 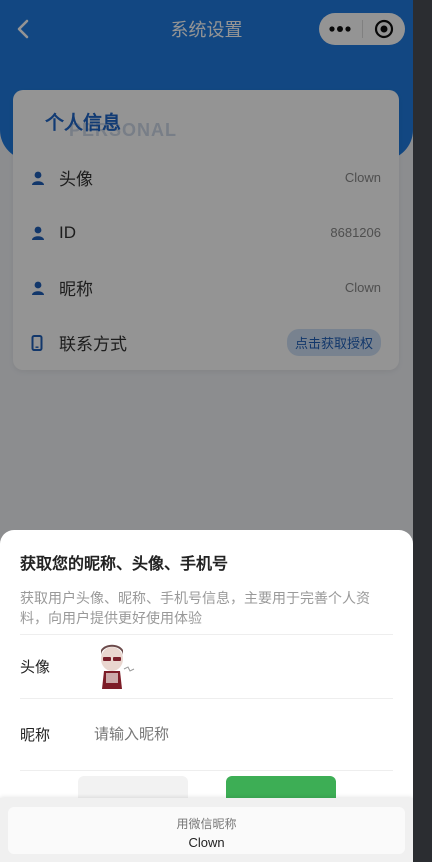 I want to click on nickname-suggestion-bar: 用微信昵称 Clown, so click(x=206, y=830).